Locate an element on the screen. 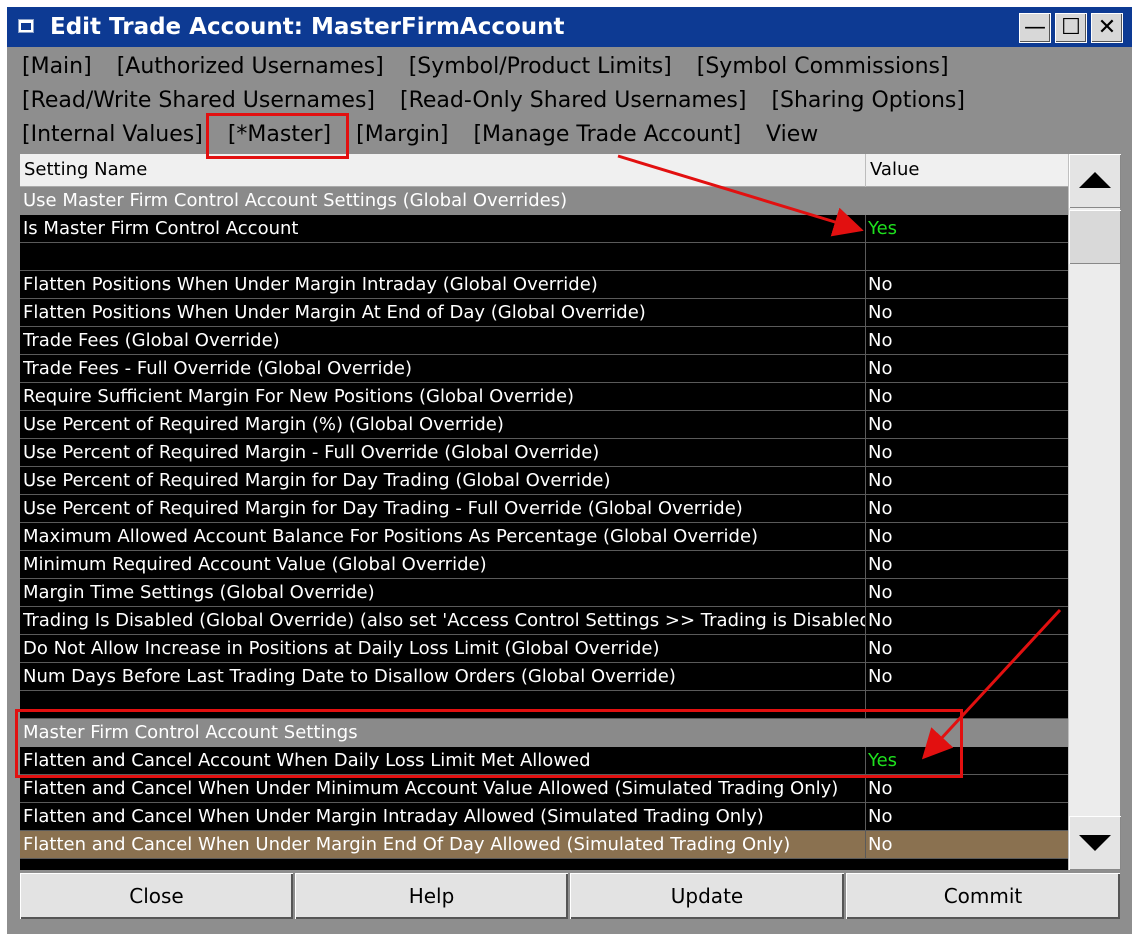  scroll-thumb is located at coordinates (1095, 237).